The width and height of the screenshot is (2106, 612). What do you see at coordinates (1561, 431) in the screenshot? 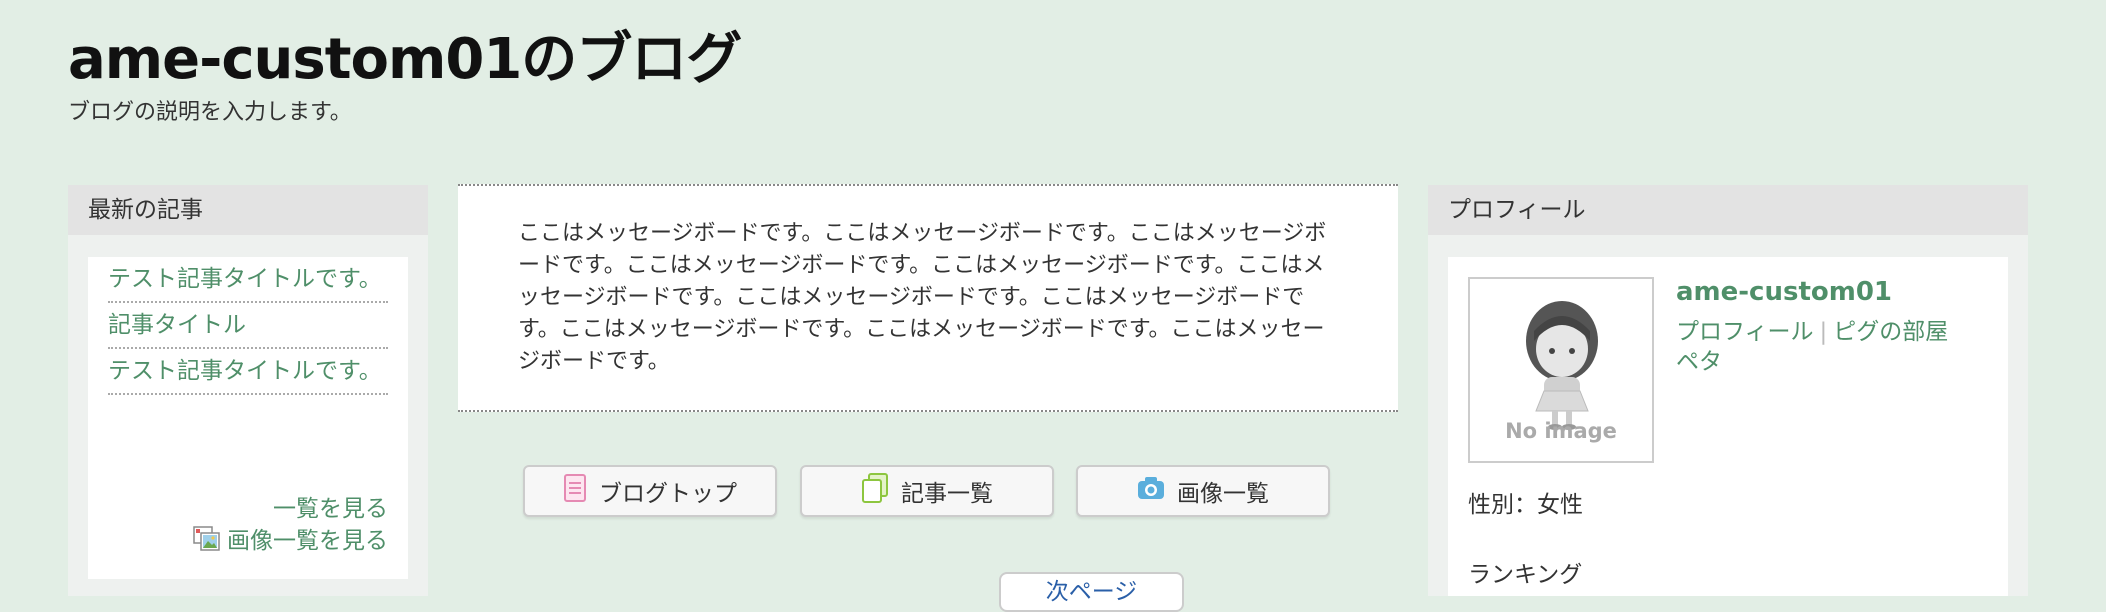
I see `no-image-label: No image` at bounding box center [1561, 431].